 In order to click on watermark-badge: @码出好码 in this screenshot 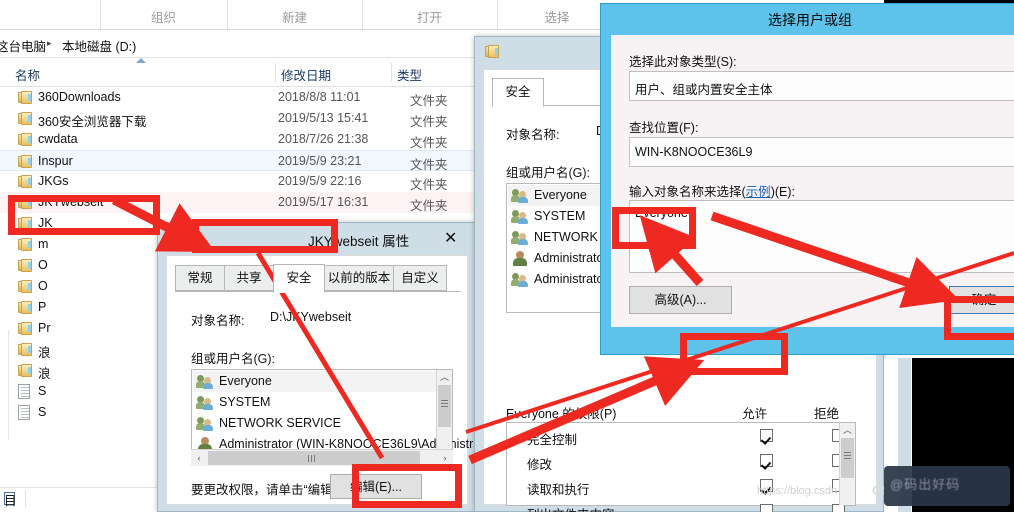, I will do `click(947, 486)`.